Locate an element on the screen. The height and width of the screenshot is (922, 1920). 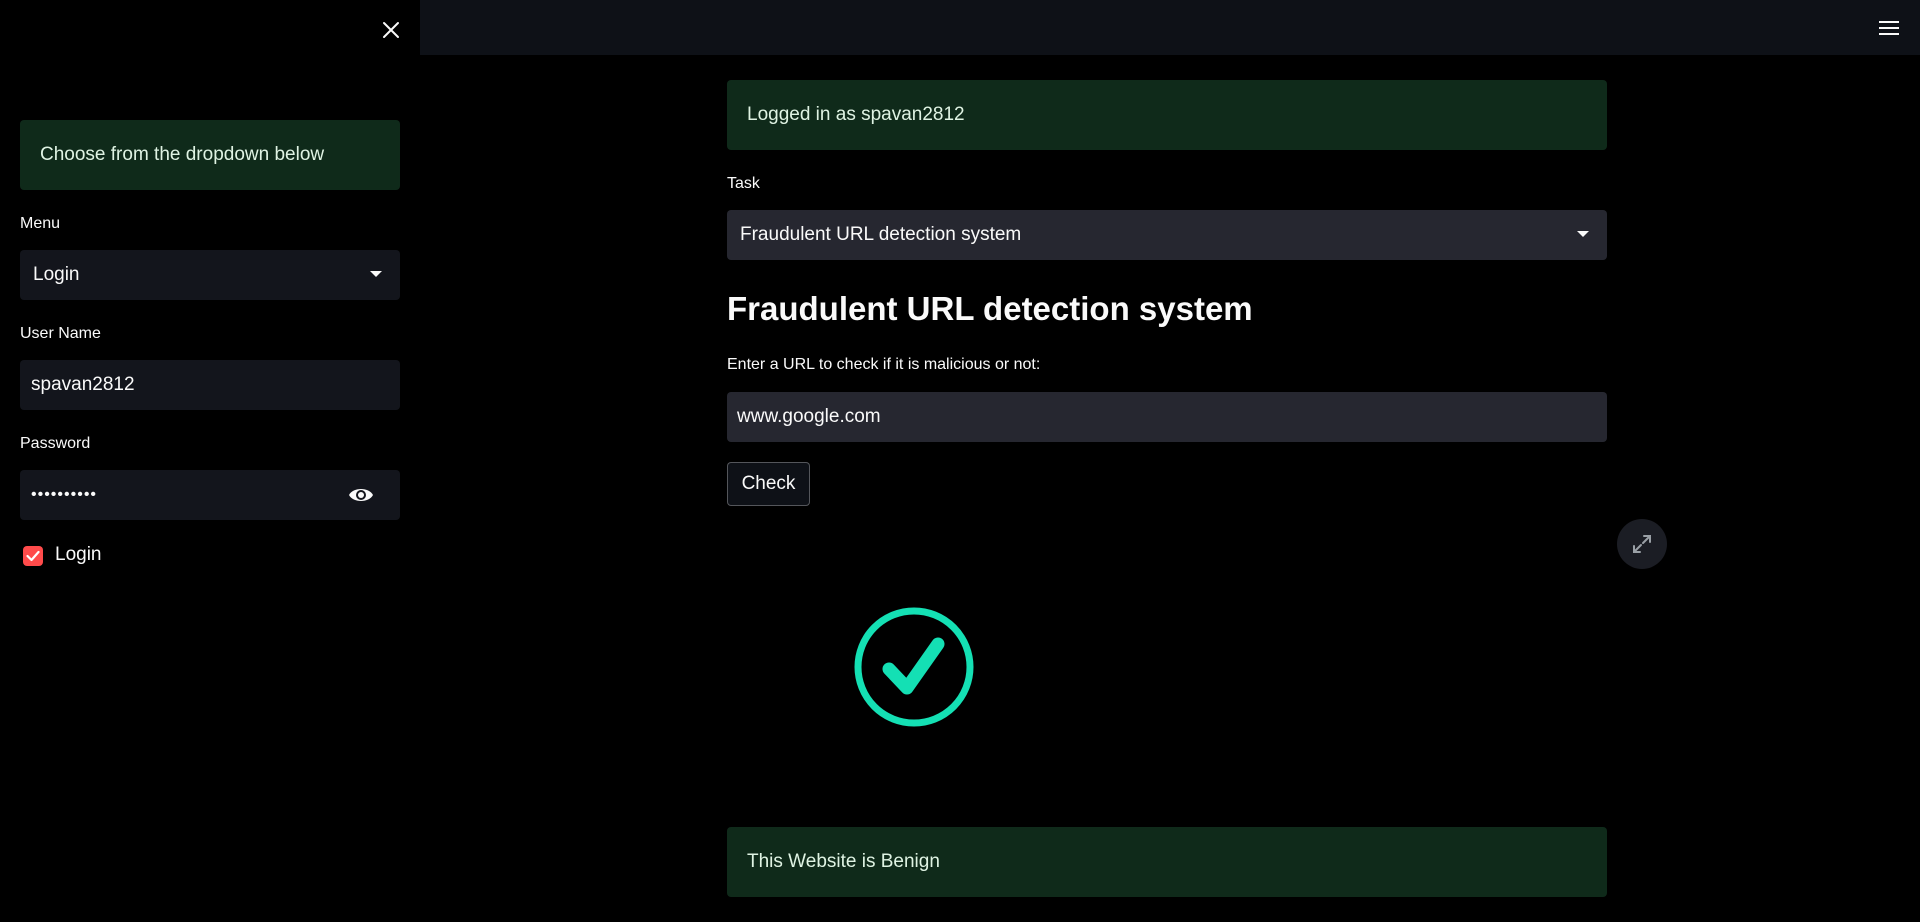
sidebar-info-banner: Choose from the dropdown below is located at coordinates (210, 155).